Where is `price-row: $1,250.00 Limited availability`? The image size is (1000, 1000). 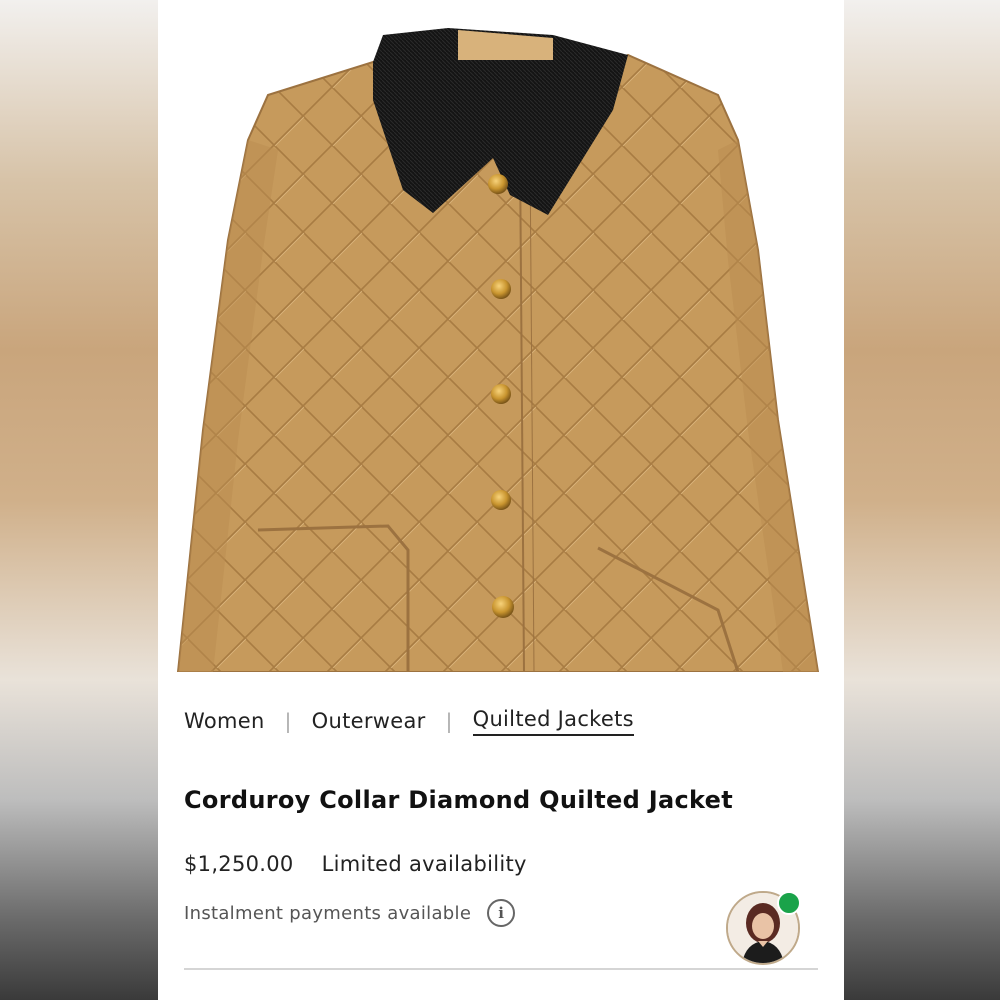 price-row: $1,250.00 Limited availability is located at coordinates (355, 864).